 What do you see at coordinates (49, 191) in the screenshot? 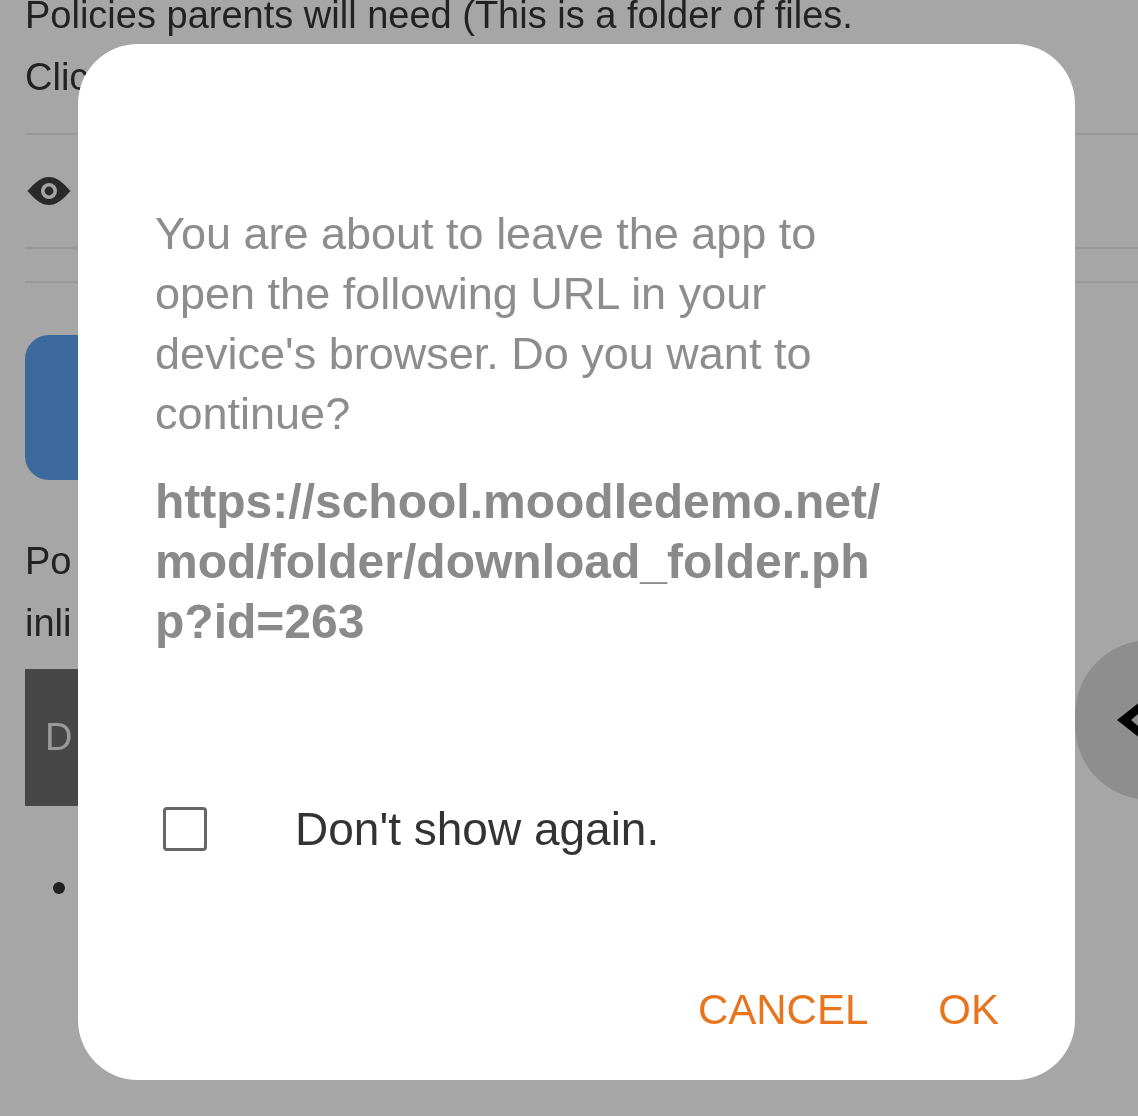
I see `eye-icon` at bounding box center [49, 191].